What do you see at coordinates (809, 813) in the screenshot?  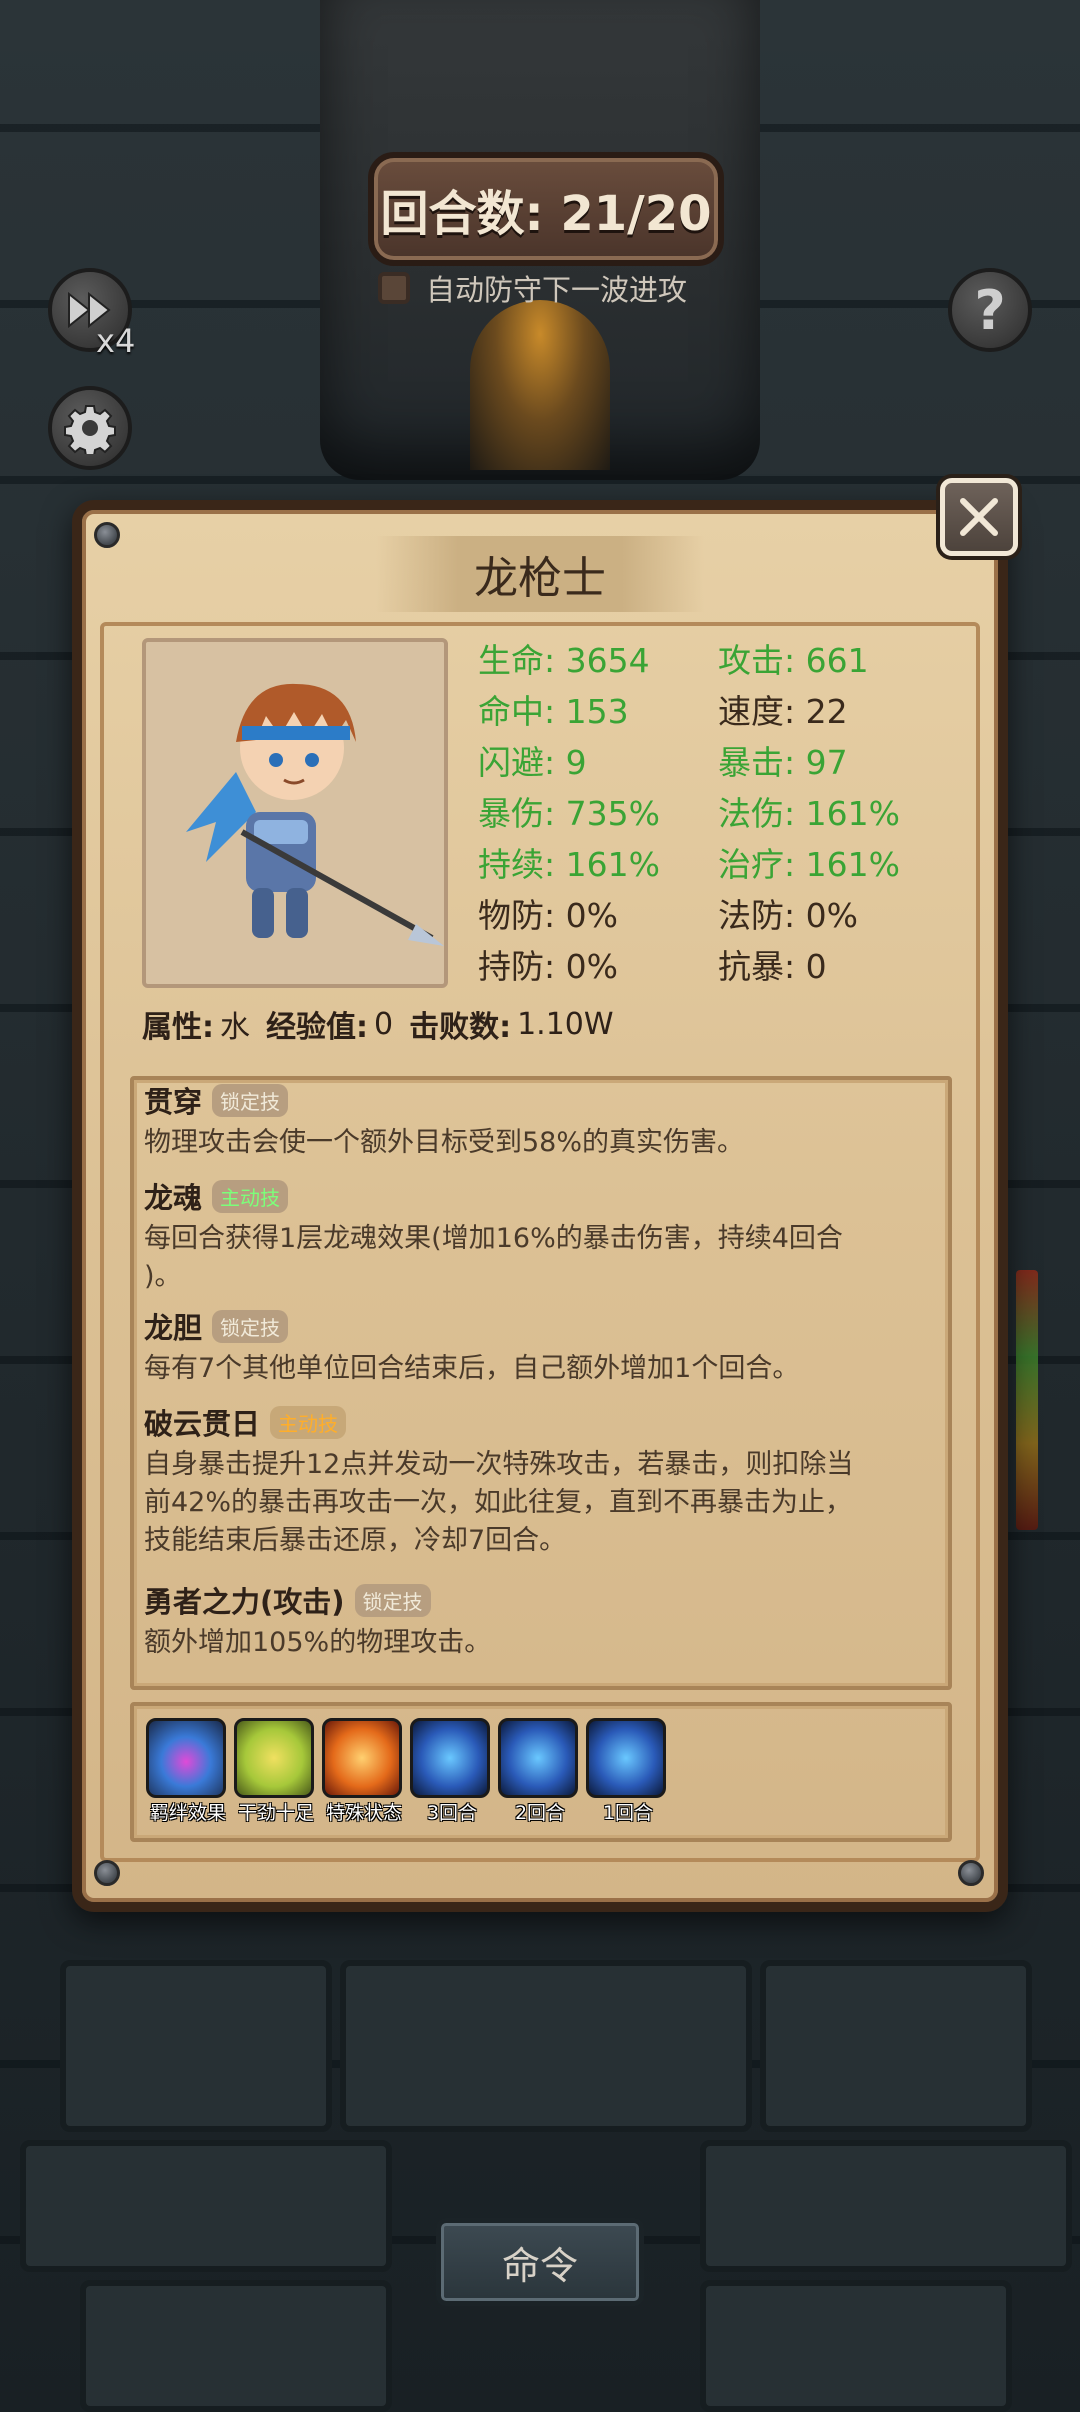 I see `stat-item: 法伤: 161%` at bounding box center [809, 813].